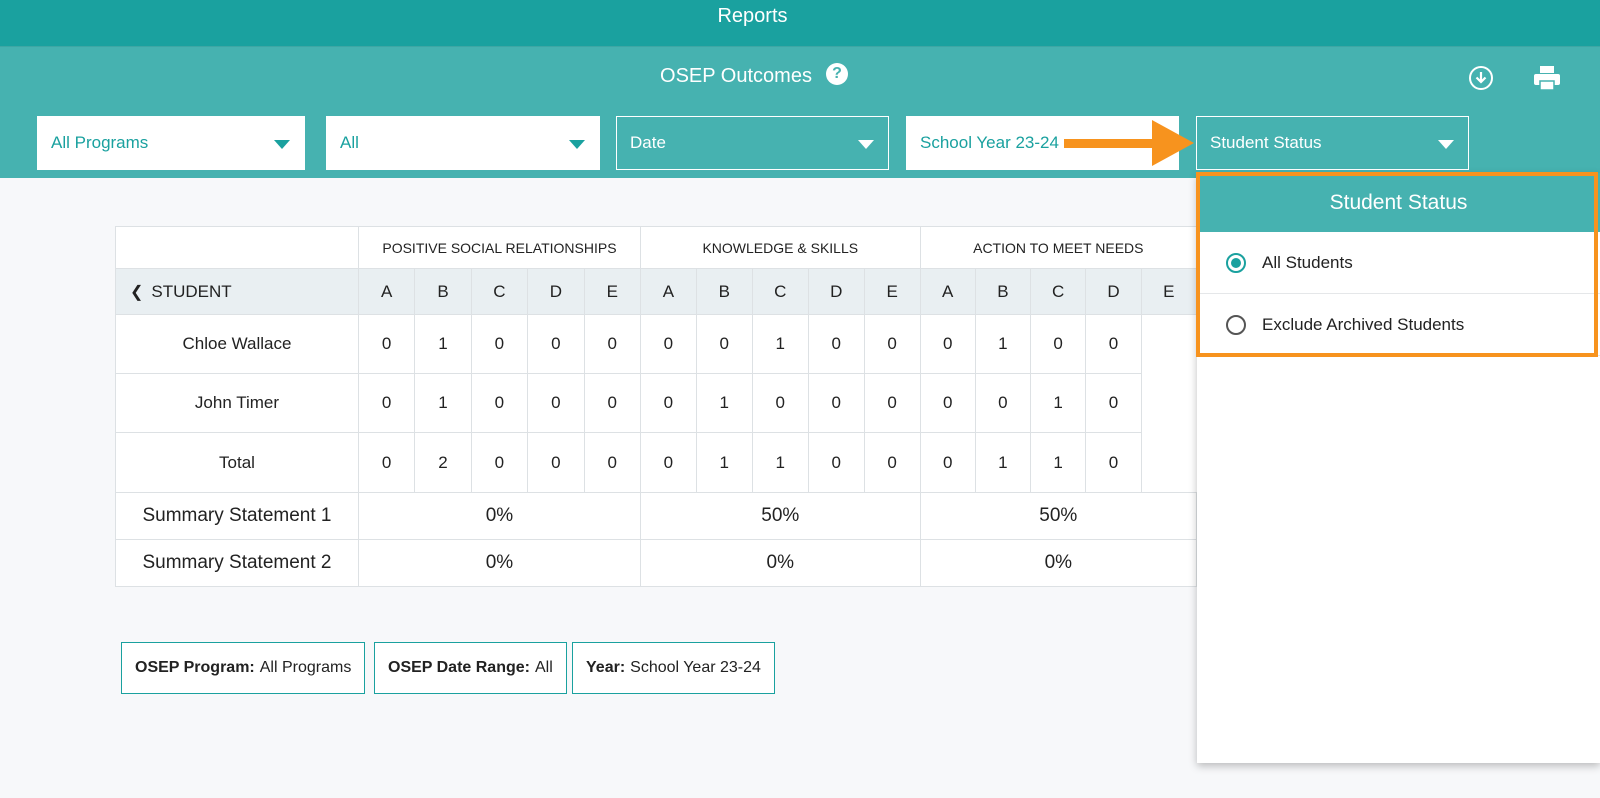  I want to click on print-icon, so click(1547, 78).